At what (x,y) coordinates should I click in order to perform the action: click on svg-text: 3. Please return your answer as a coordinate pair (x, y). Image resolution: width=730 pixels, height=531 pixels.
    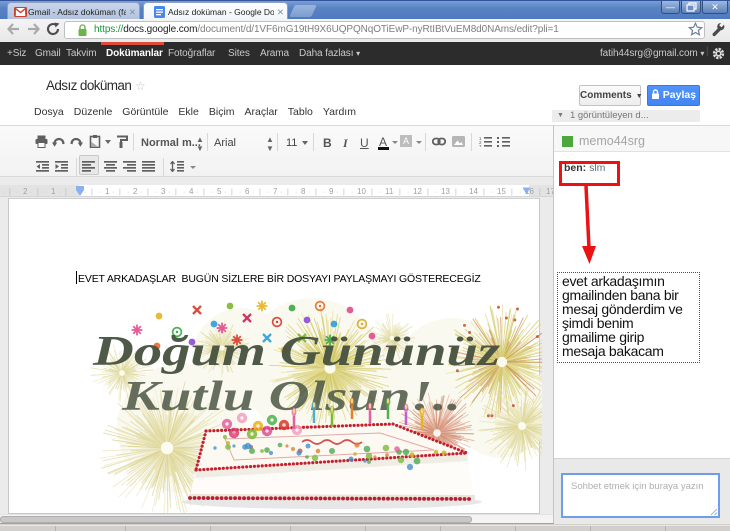
    Looking at the image, I should click on (480, 145).